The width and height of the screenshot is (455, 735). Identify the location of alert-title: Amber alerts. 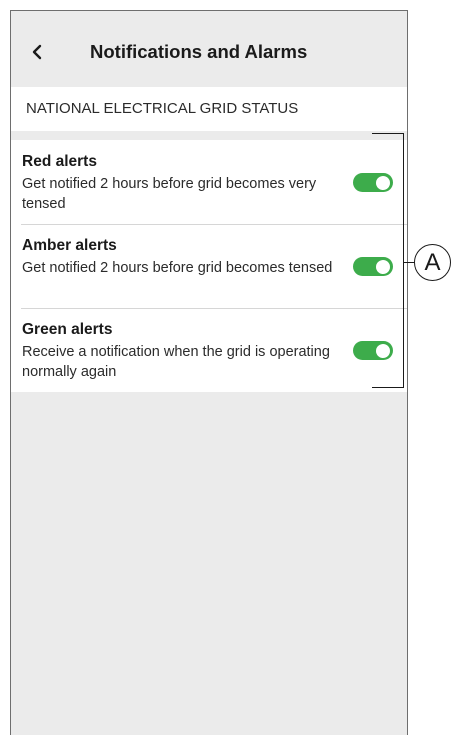
(69, 245).